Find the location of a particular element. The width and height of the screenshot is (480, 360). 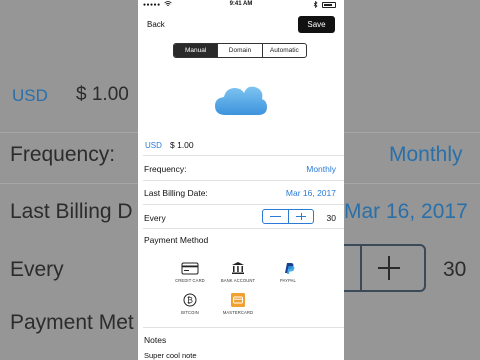

bg-last-billing-label: Last Billing D is located at coordinates (71, 211).